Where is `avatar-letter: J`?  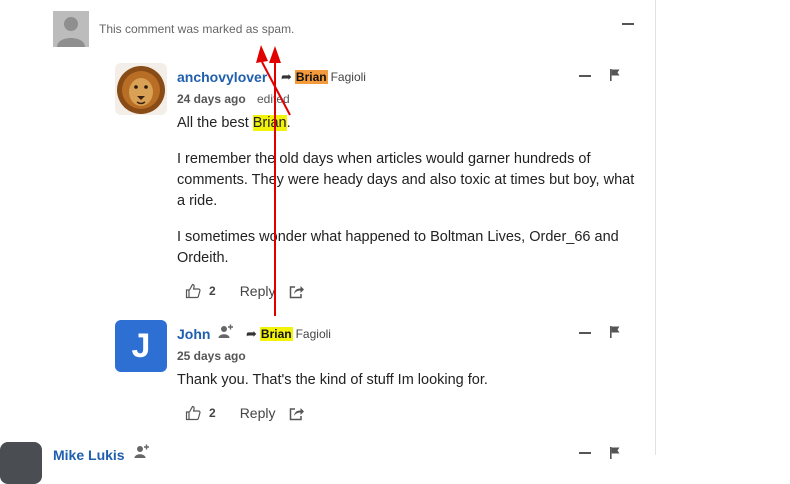 avatar-letter: J is located at coordinates (141, 345).